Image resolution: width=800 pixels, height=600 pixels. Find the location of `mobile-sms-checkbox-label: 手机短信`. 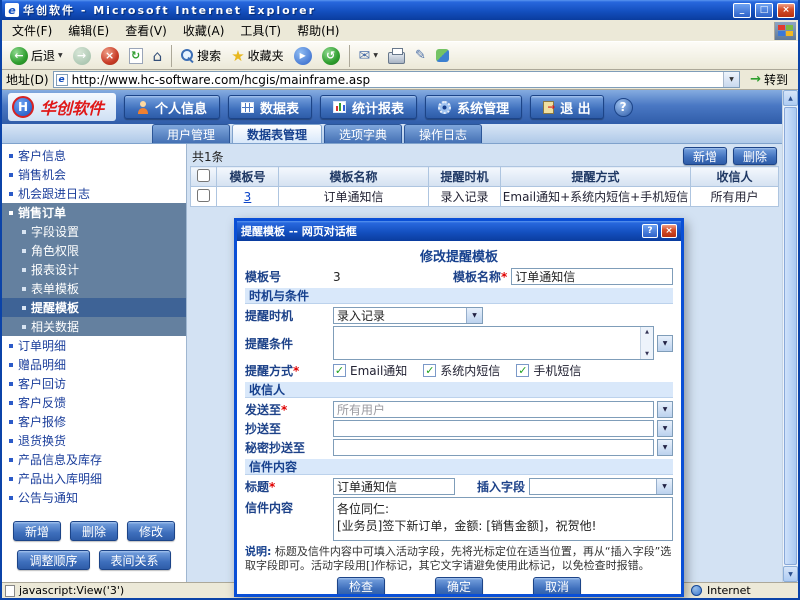

mobile-sms-checkbox-label: 手机短信 is located at coordinates (557, 370).